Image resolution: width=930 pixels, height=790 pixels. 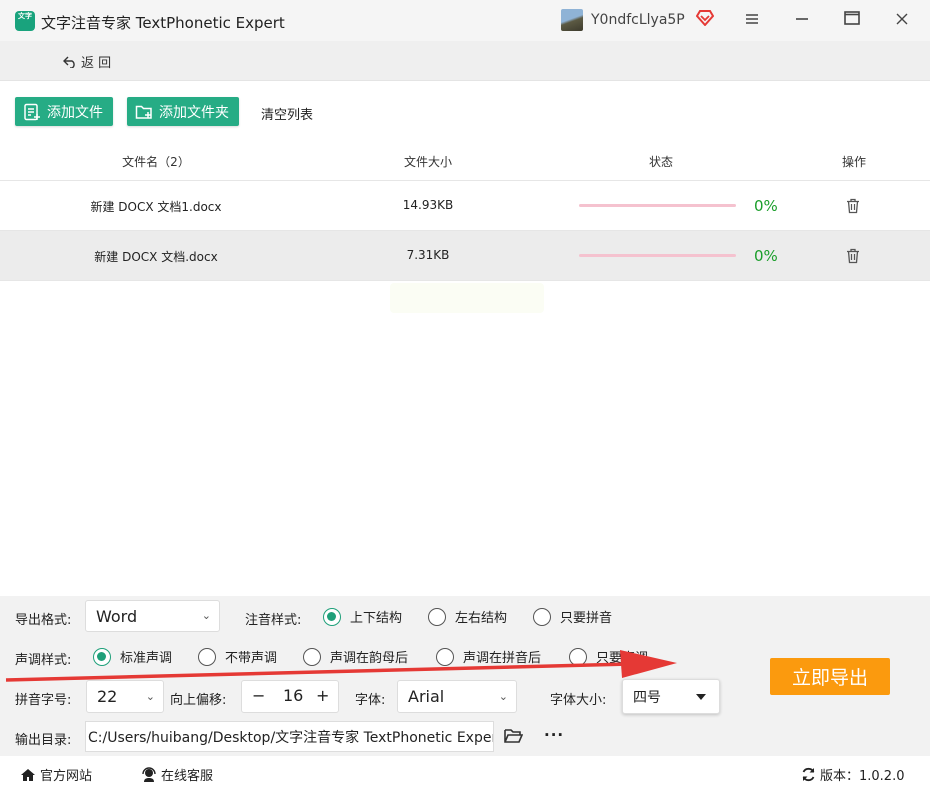 What do you see at coordinates (156, 207) in the screenshot?
I see `file-name: 新建 DOCX 文档1.docx` at bounding box center [156, 207].